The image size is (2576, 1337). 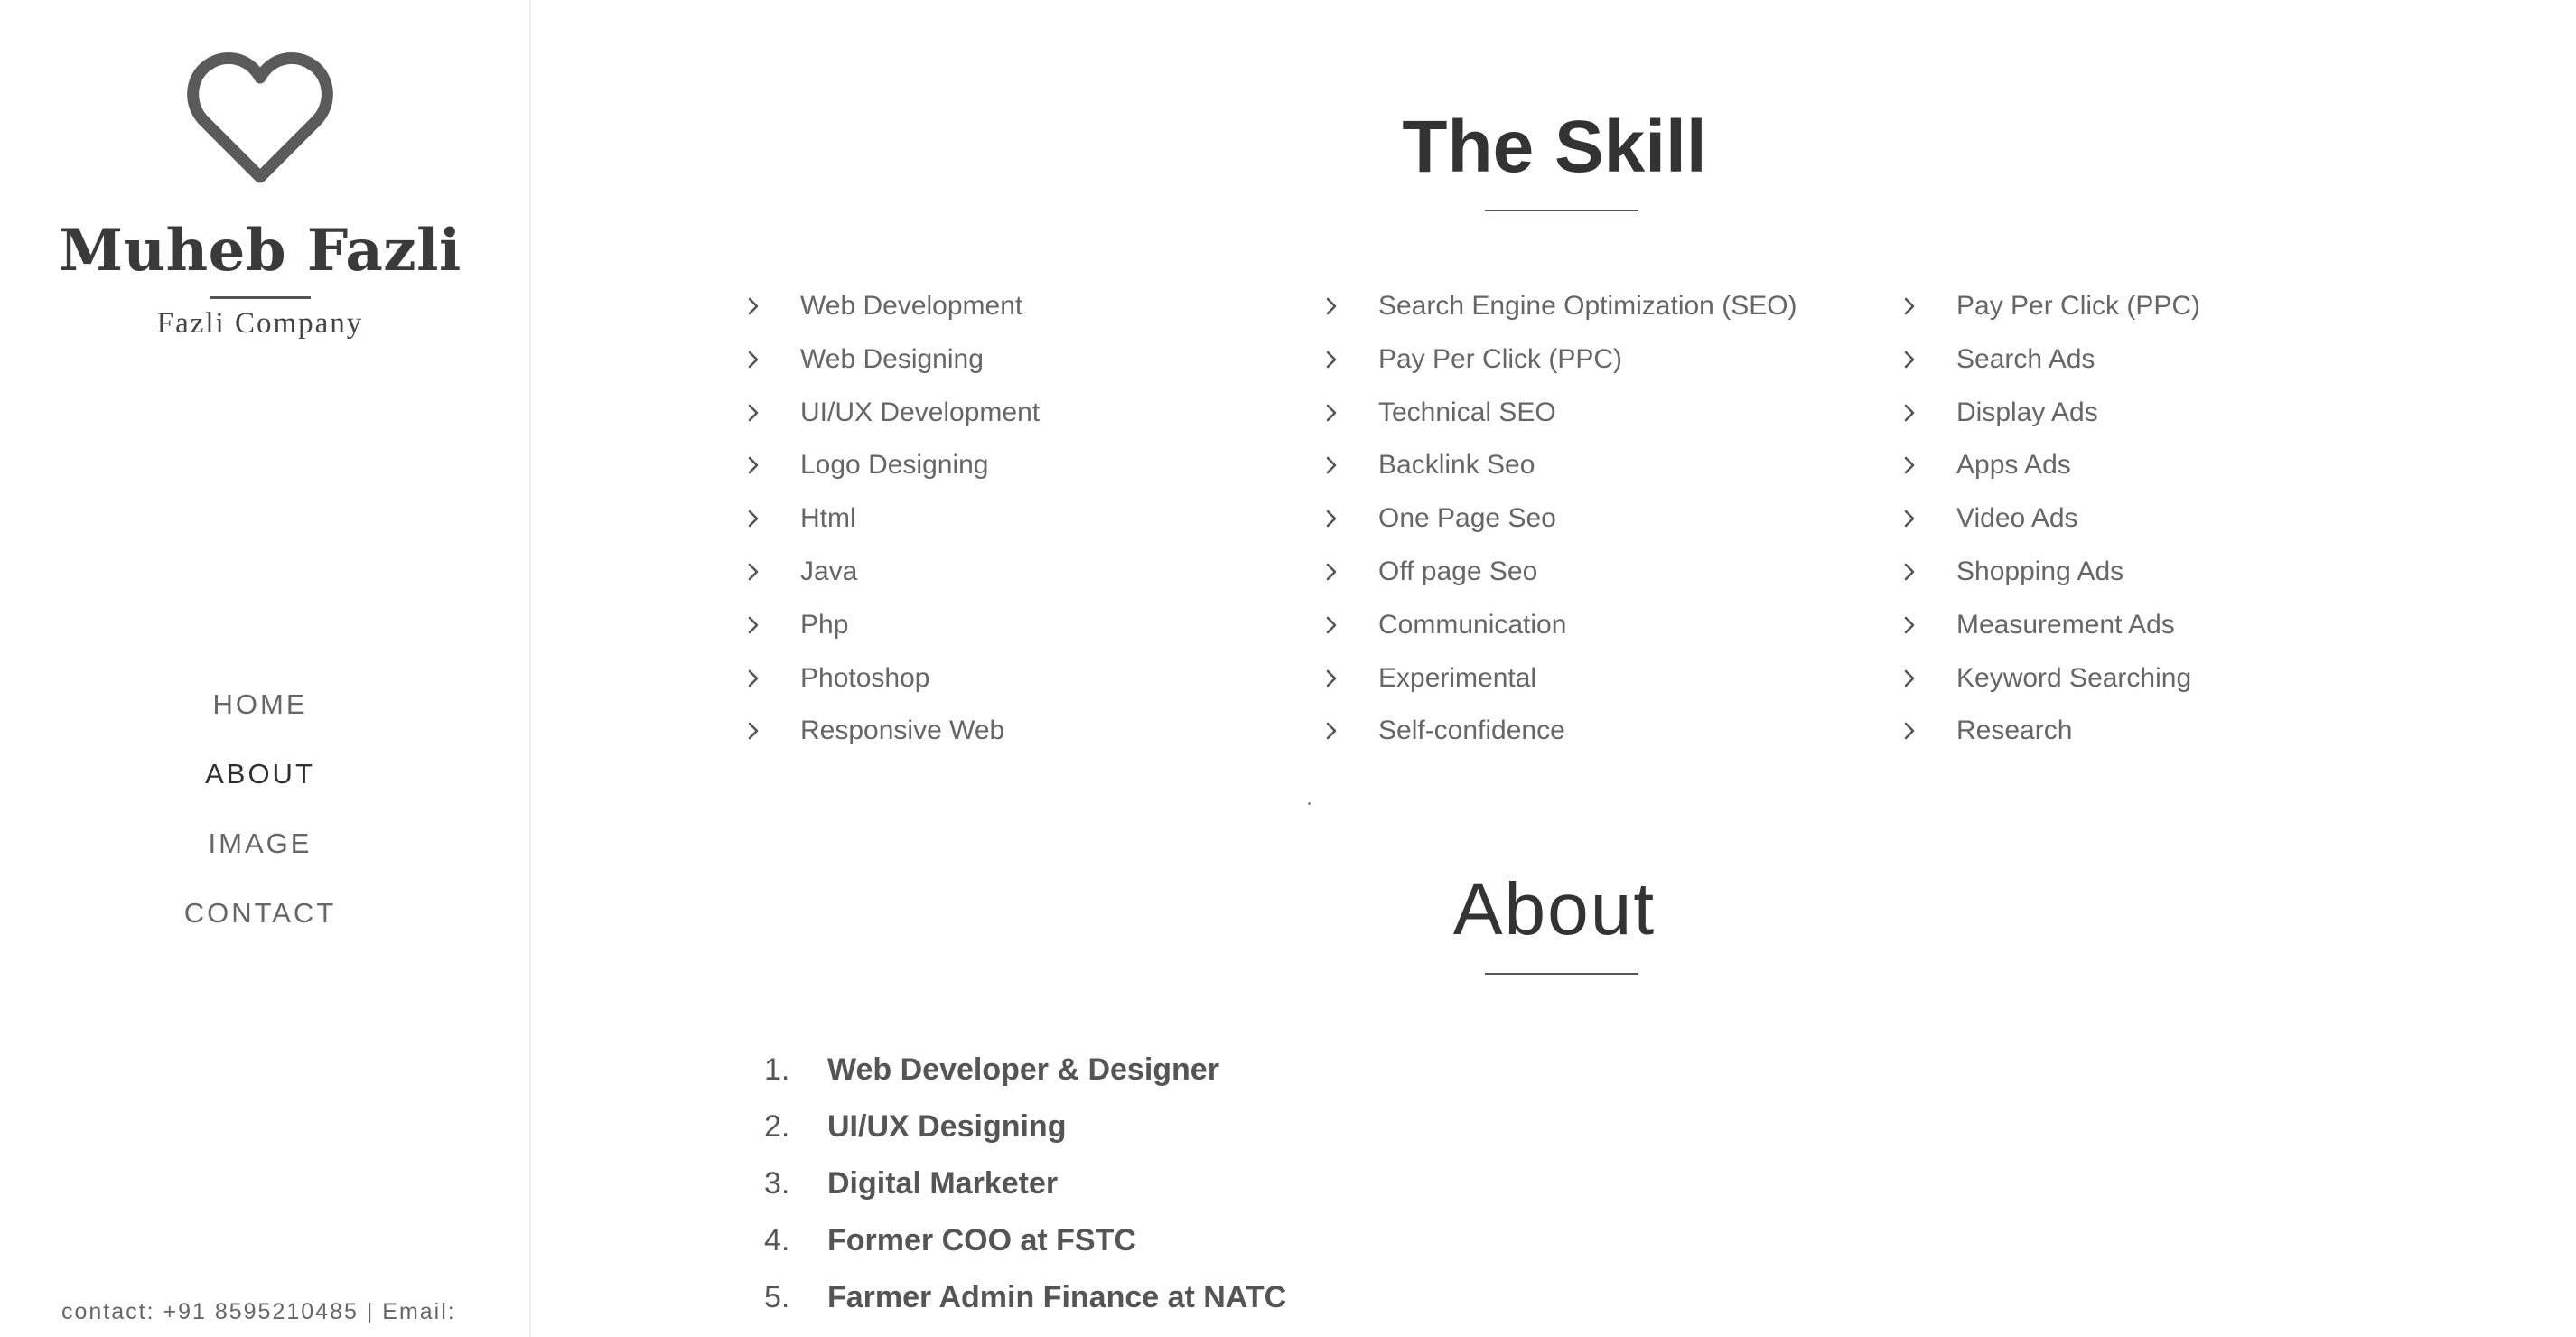 I want to click on skill-item: Measurement Ads, so click(x=2050, y=627).